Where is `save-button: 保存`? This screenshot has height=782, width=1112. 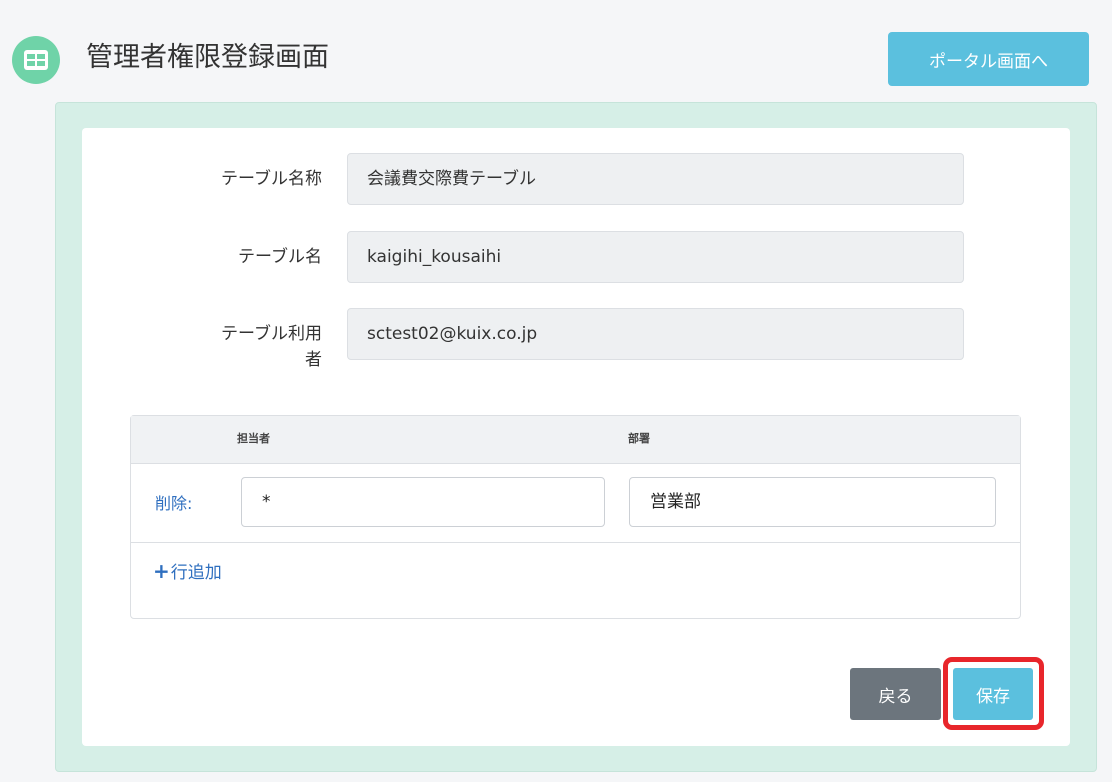
save-button: 保存 is located at coordinates (993, 694).